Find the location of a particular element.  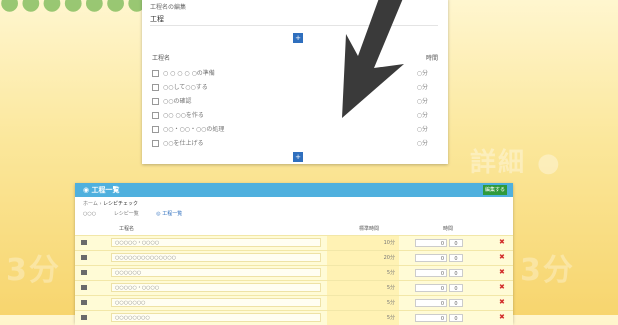

add-row-button-top: + is located at coordinates (298, 38).